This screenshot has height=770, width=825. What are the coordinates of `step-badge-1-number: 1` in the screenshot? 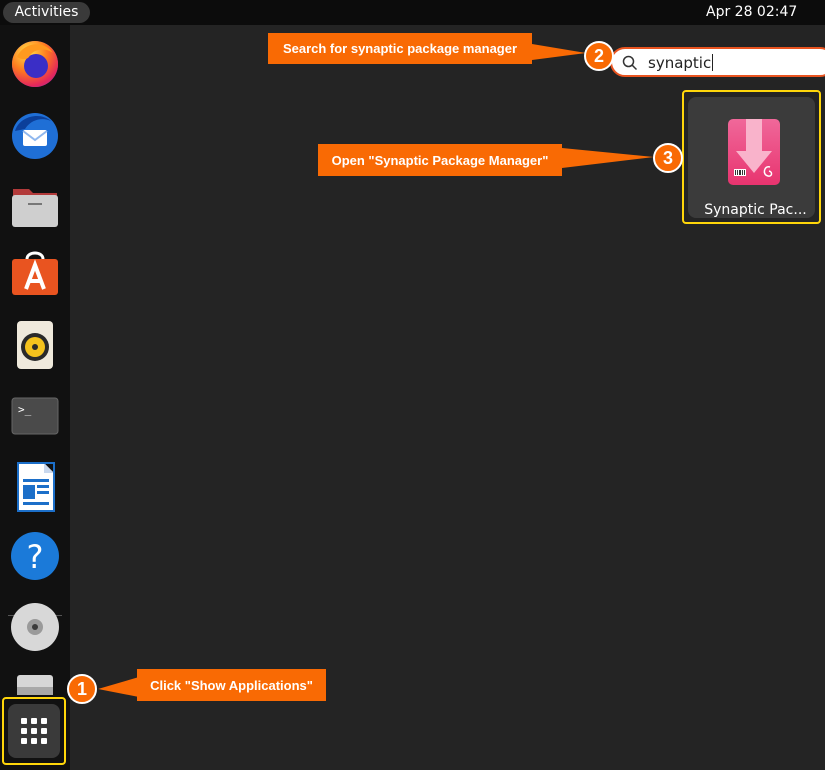 It's located at (81, 688).